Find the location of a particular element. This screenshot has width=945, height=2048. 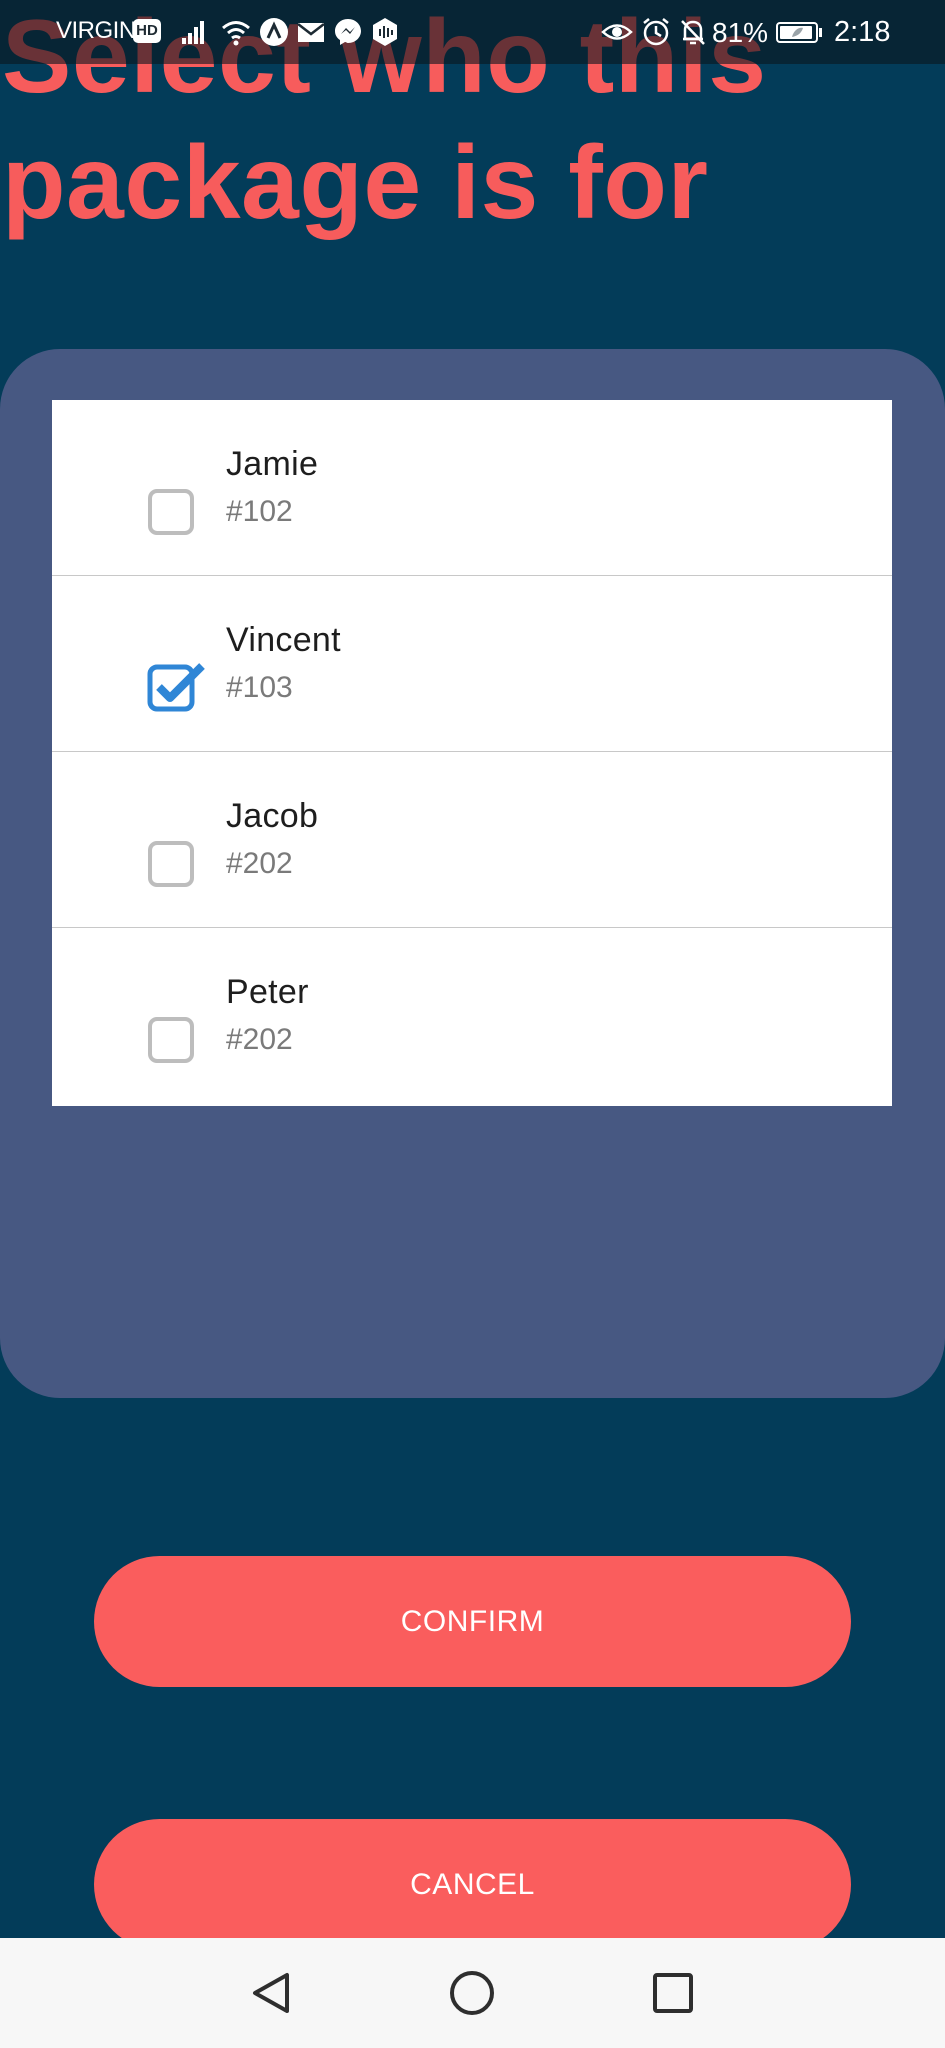

battery-percent: 81% is located at coordinates (740, 32).